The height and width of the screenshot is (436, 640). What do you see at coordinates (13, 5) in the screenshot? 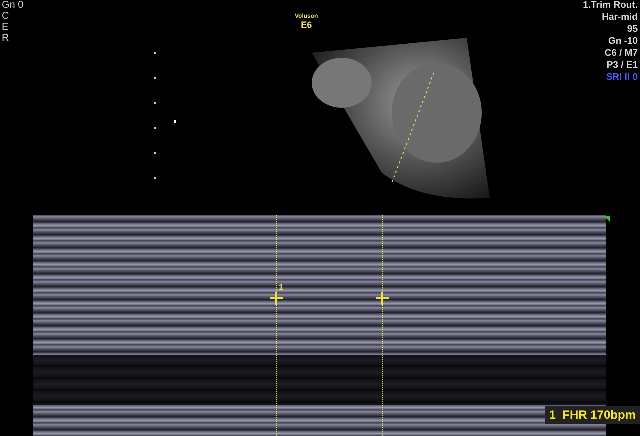
I see `parameter-label: Gn 0` at bounding box center [13, 5].